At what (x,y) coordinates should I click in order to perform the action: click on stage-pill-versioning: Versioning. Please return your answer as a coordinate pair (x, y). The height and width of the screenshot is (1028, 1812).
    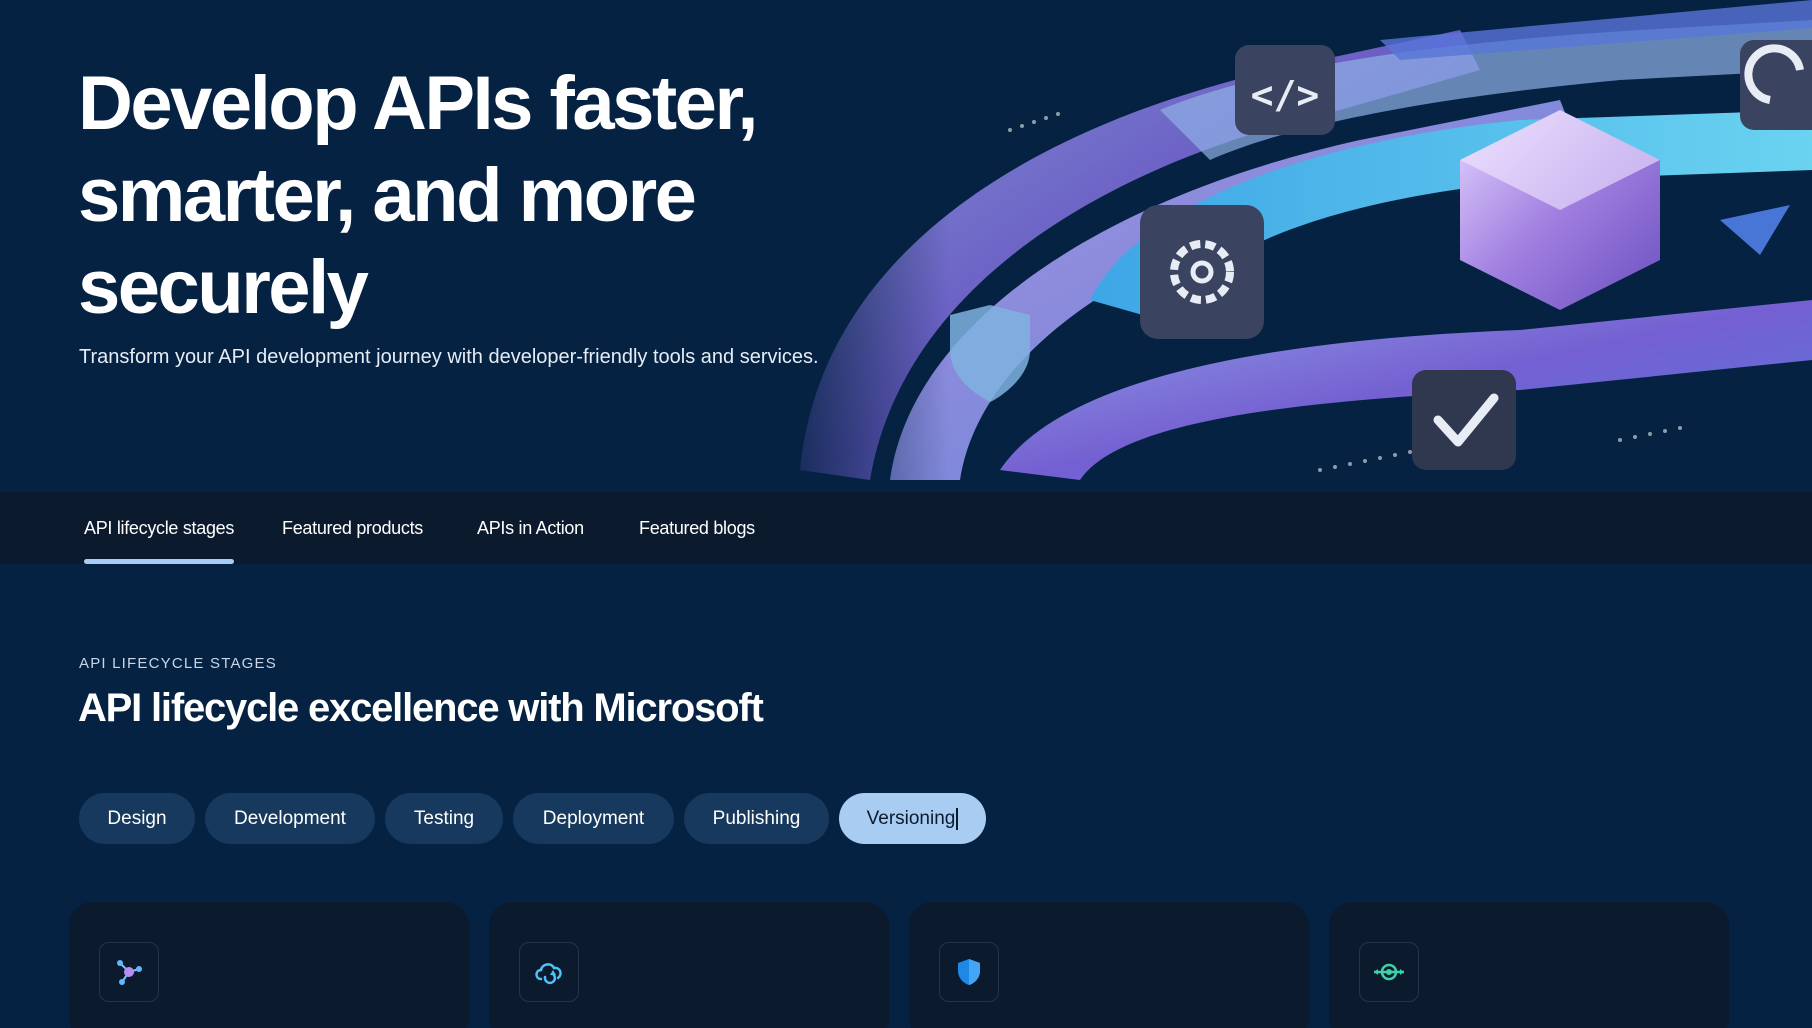
    Looking at the image, I should click on (912, 818).